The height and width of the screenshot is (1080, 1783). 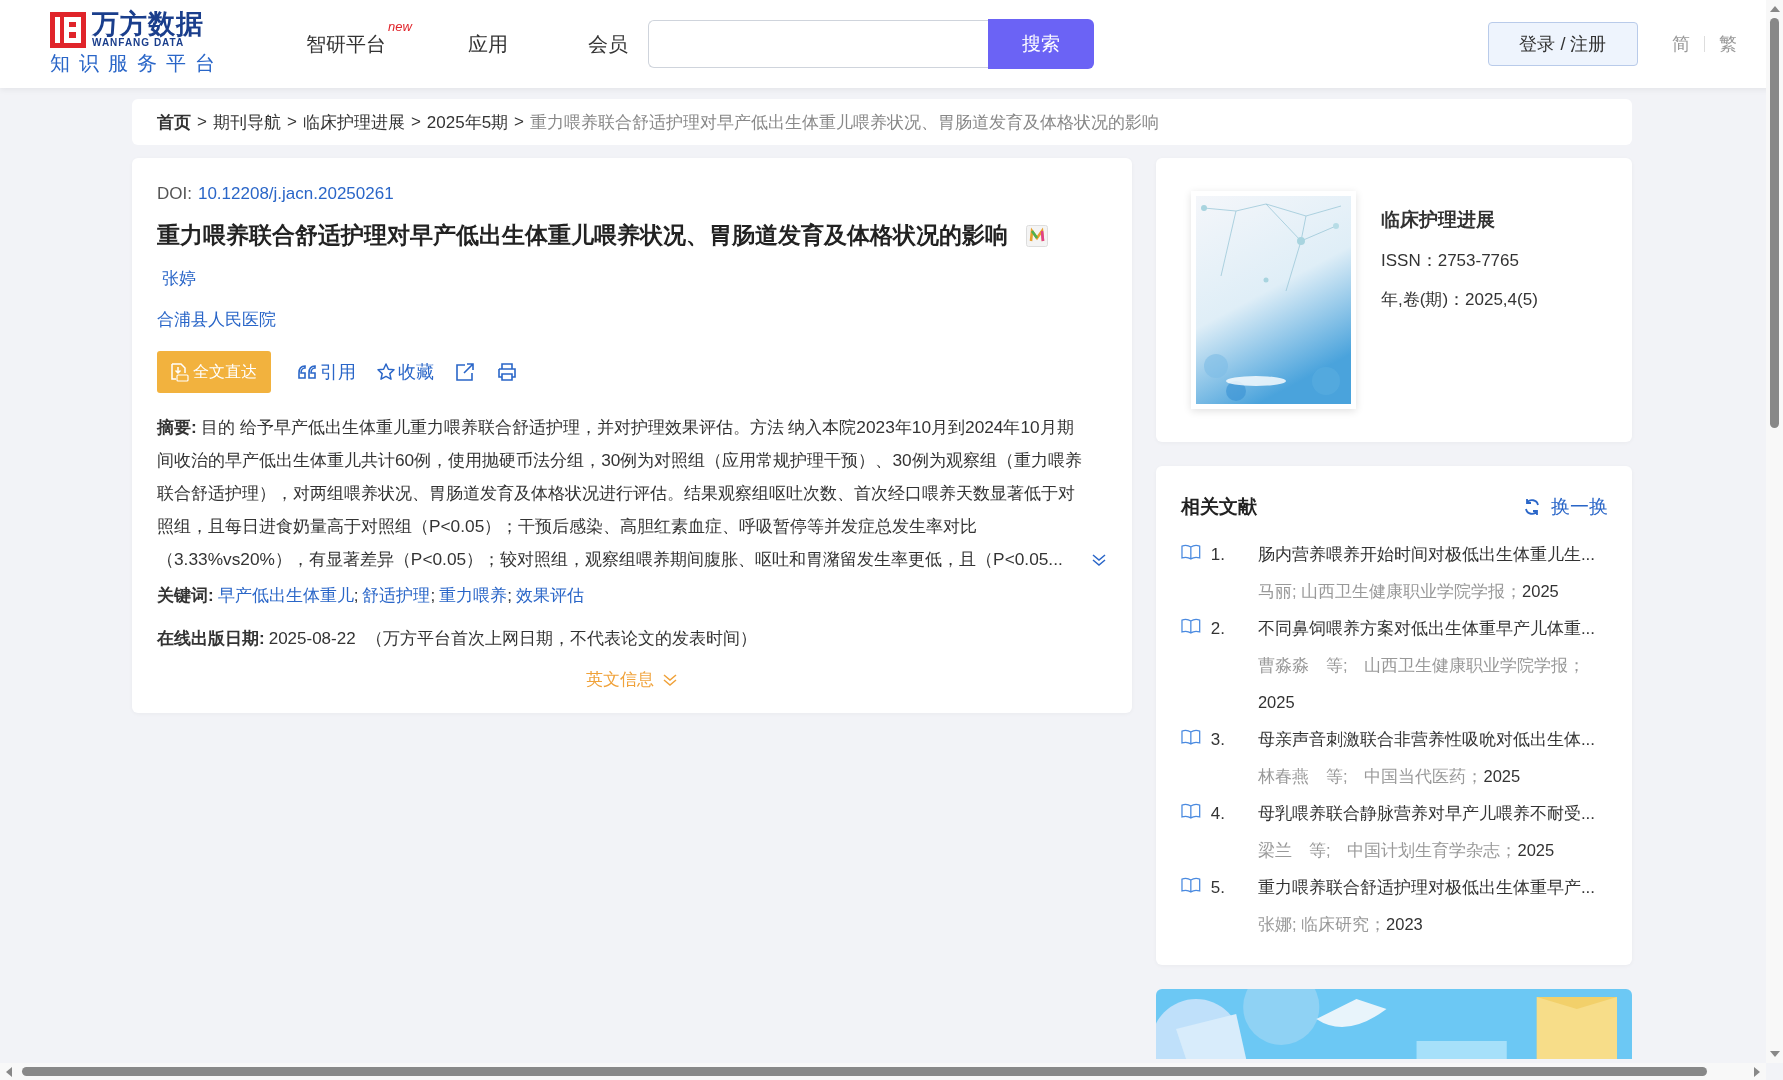 What do you see at coordinates (216, 319) in the screenshot?
I see `affiliation-link: 合浦县人民医院` at bounding box center [216, 319].